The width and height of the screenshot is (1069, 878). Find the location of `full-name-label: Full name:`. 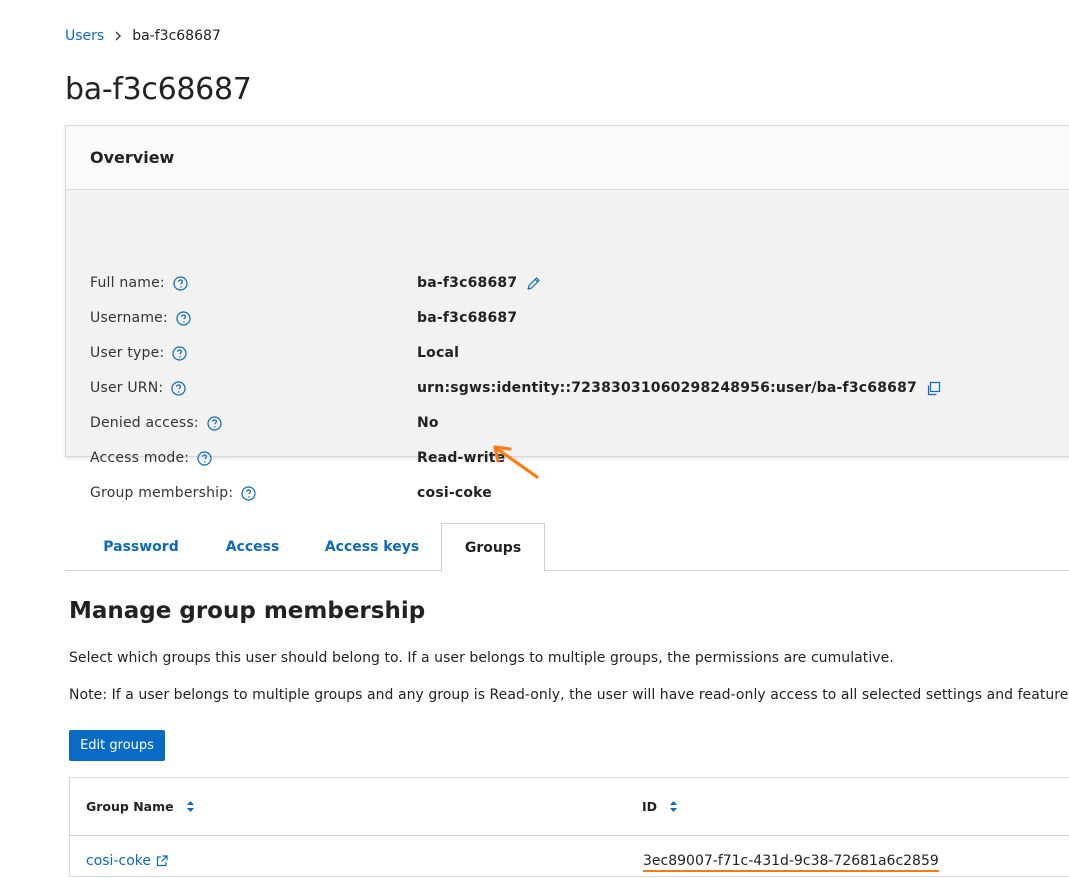

full-name-label: Full name: is located at coordinates (127, 283).